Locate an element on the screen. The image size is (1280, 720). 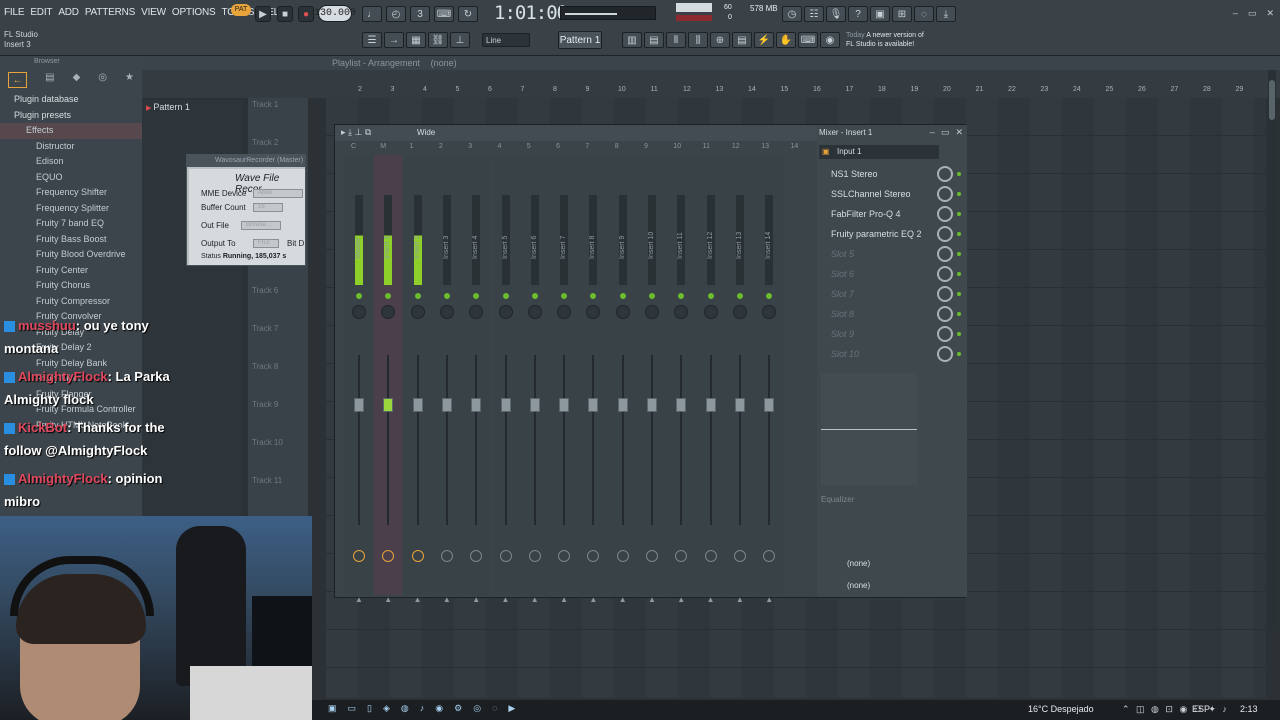
browser-item: Effects is located at coordinates (71, 131).